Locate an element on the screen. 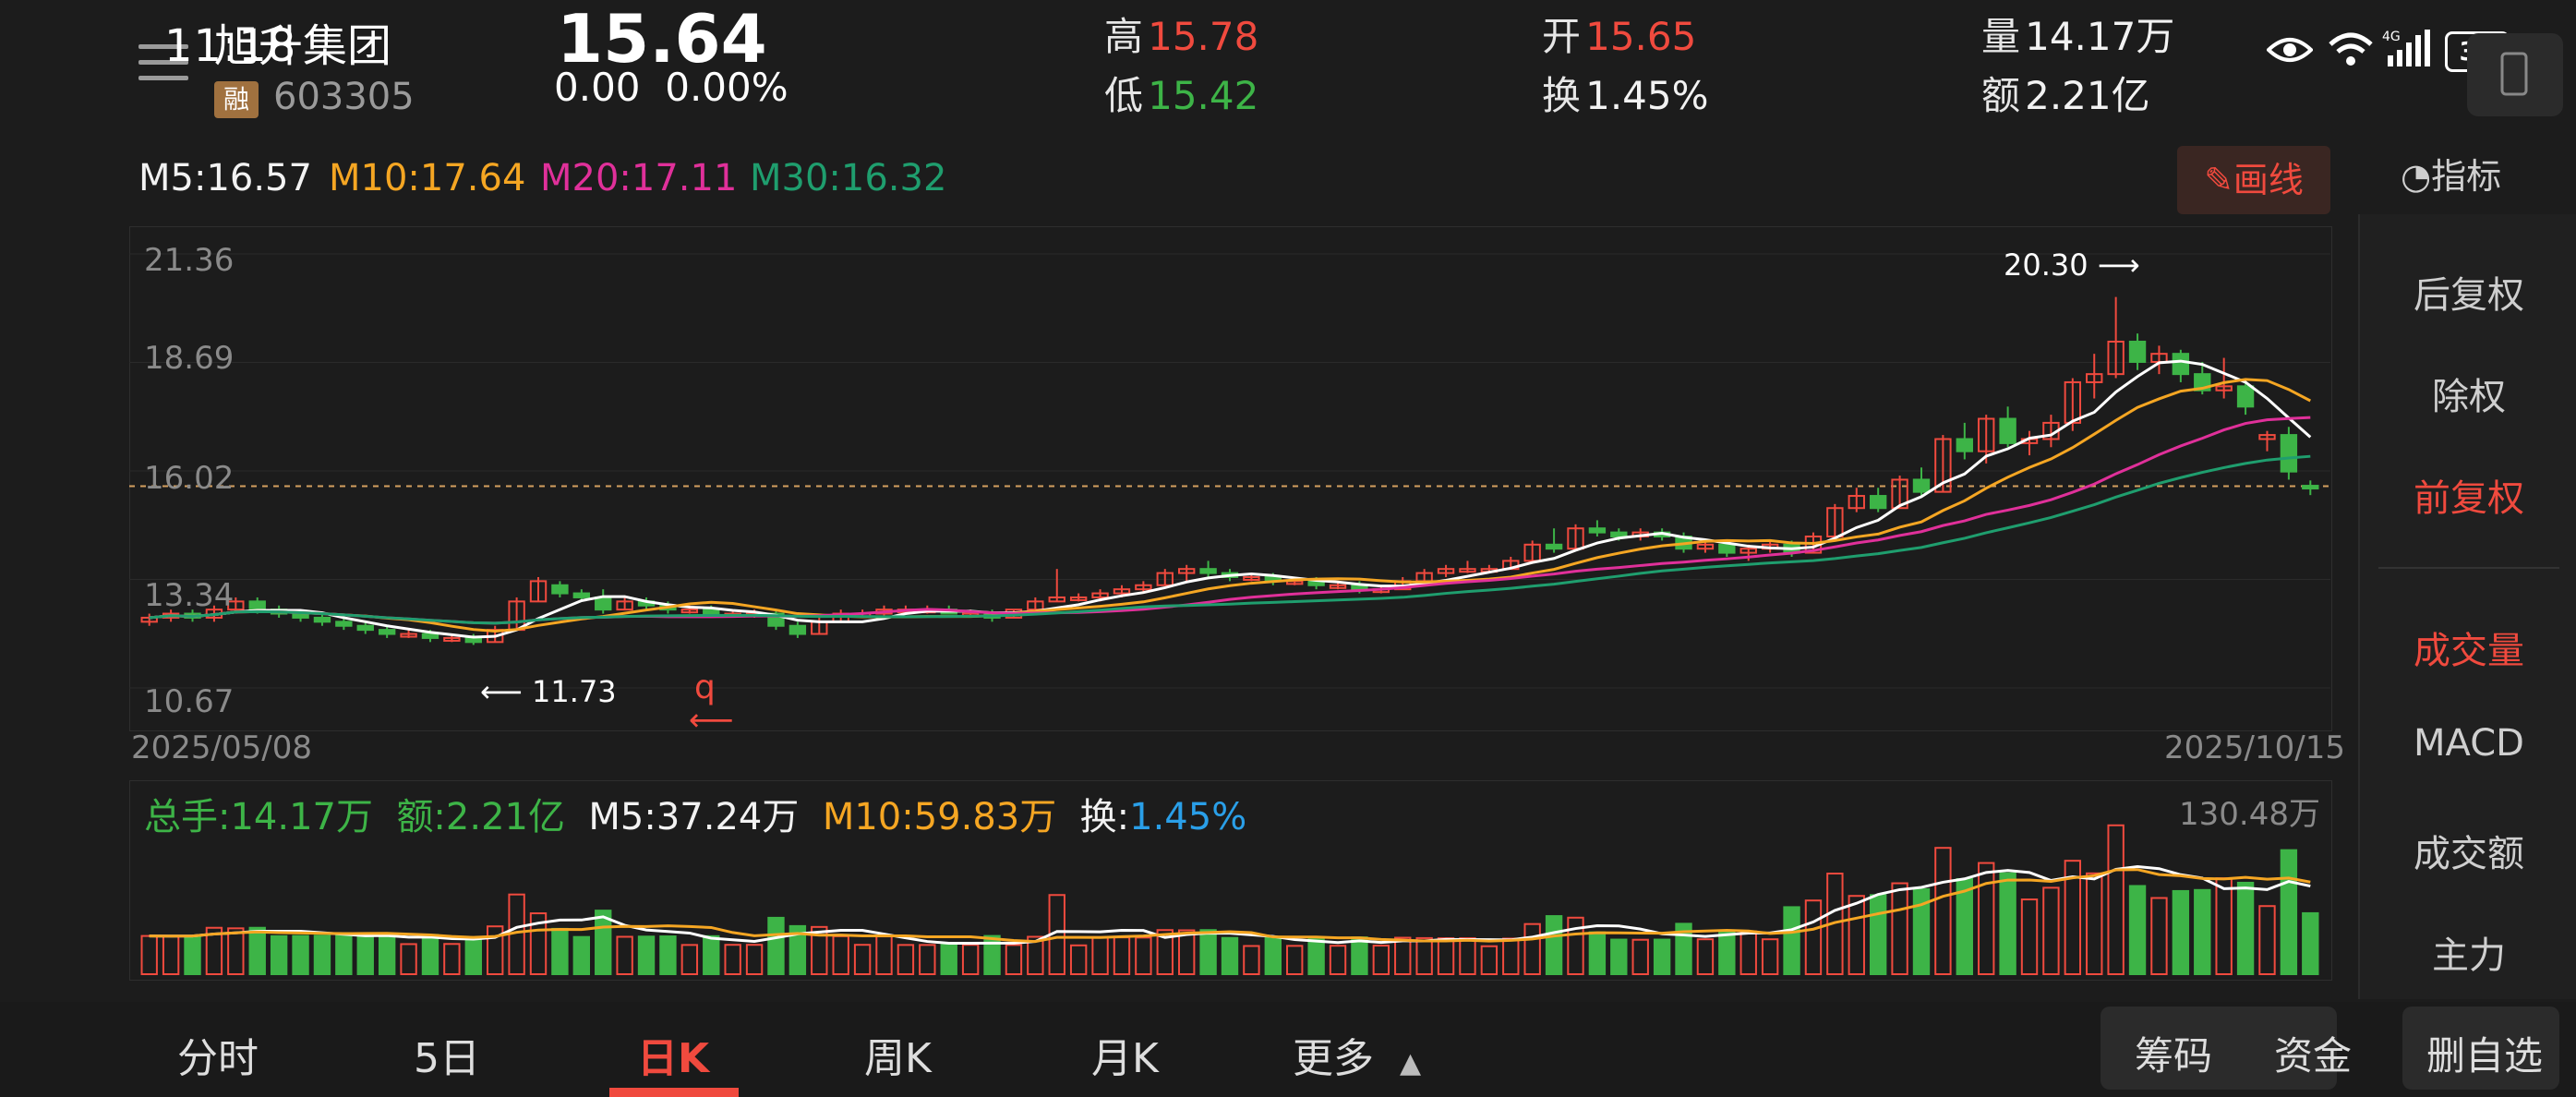 The height and width of the screenshot is (1097, 2576). volume-value: 14.17万 is located at coordinates (2100, 36).